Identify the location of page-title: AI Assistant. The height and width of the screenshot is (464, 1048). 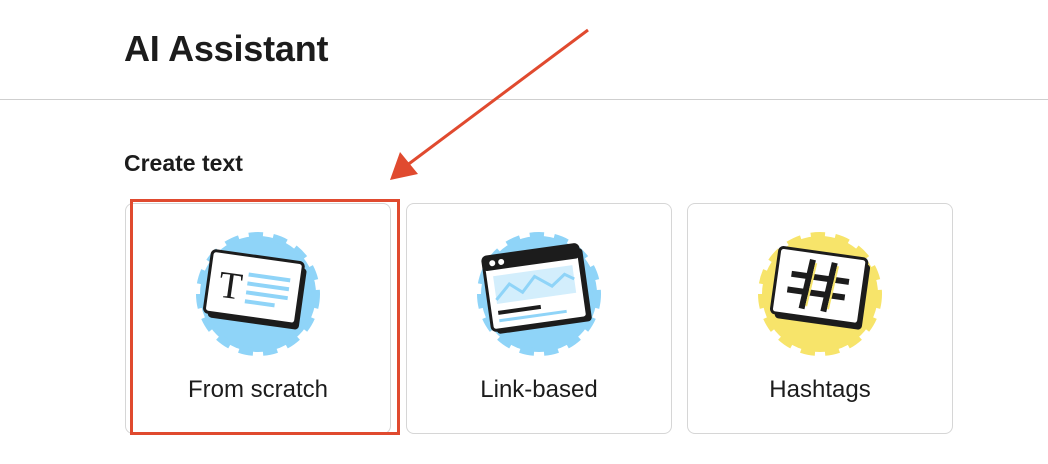
(226, 48).